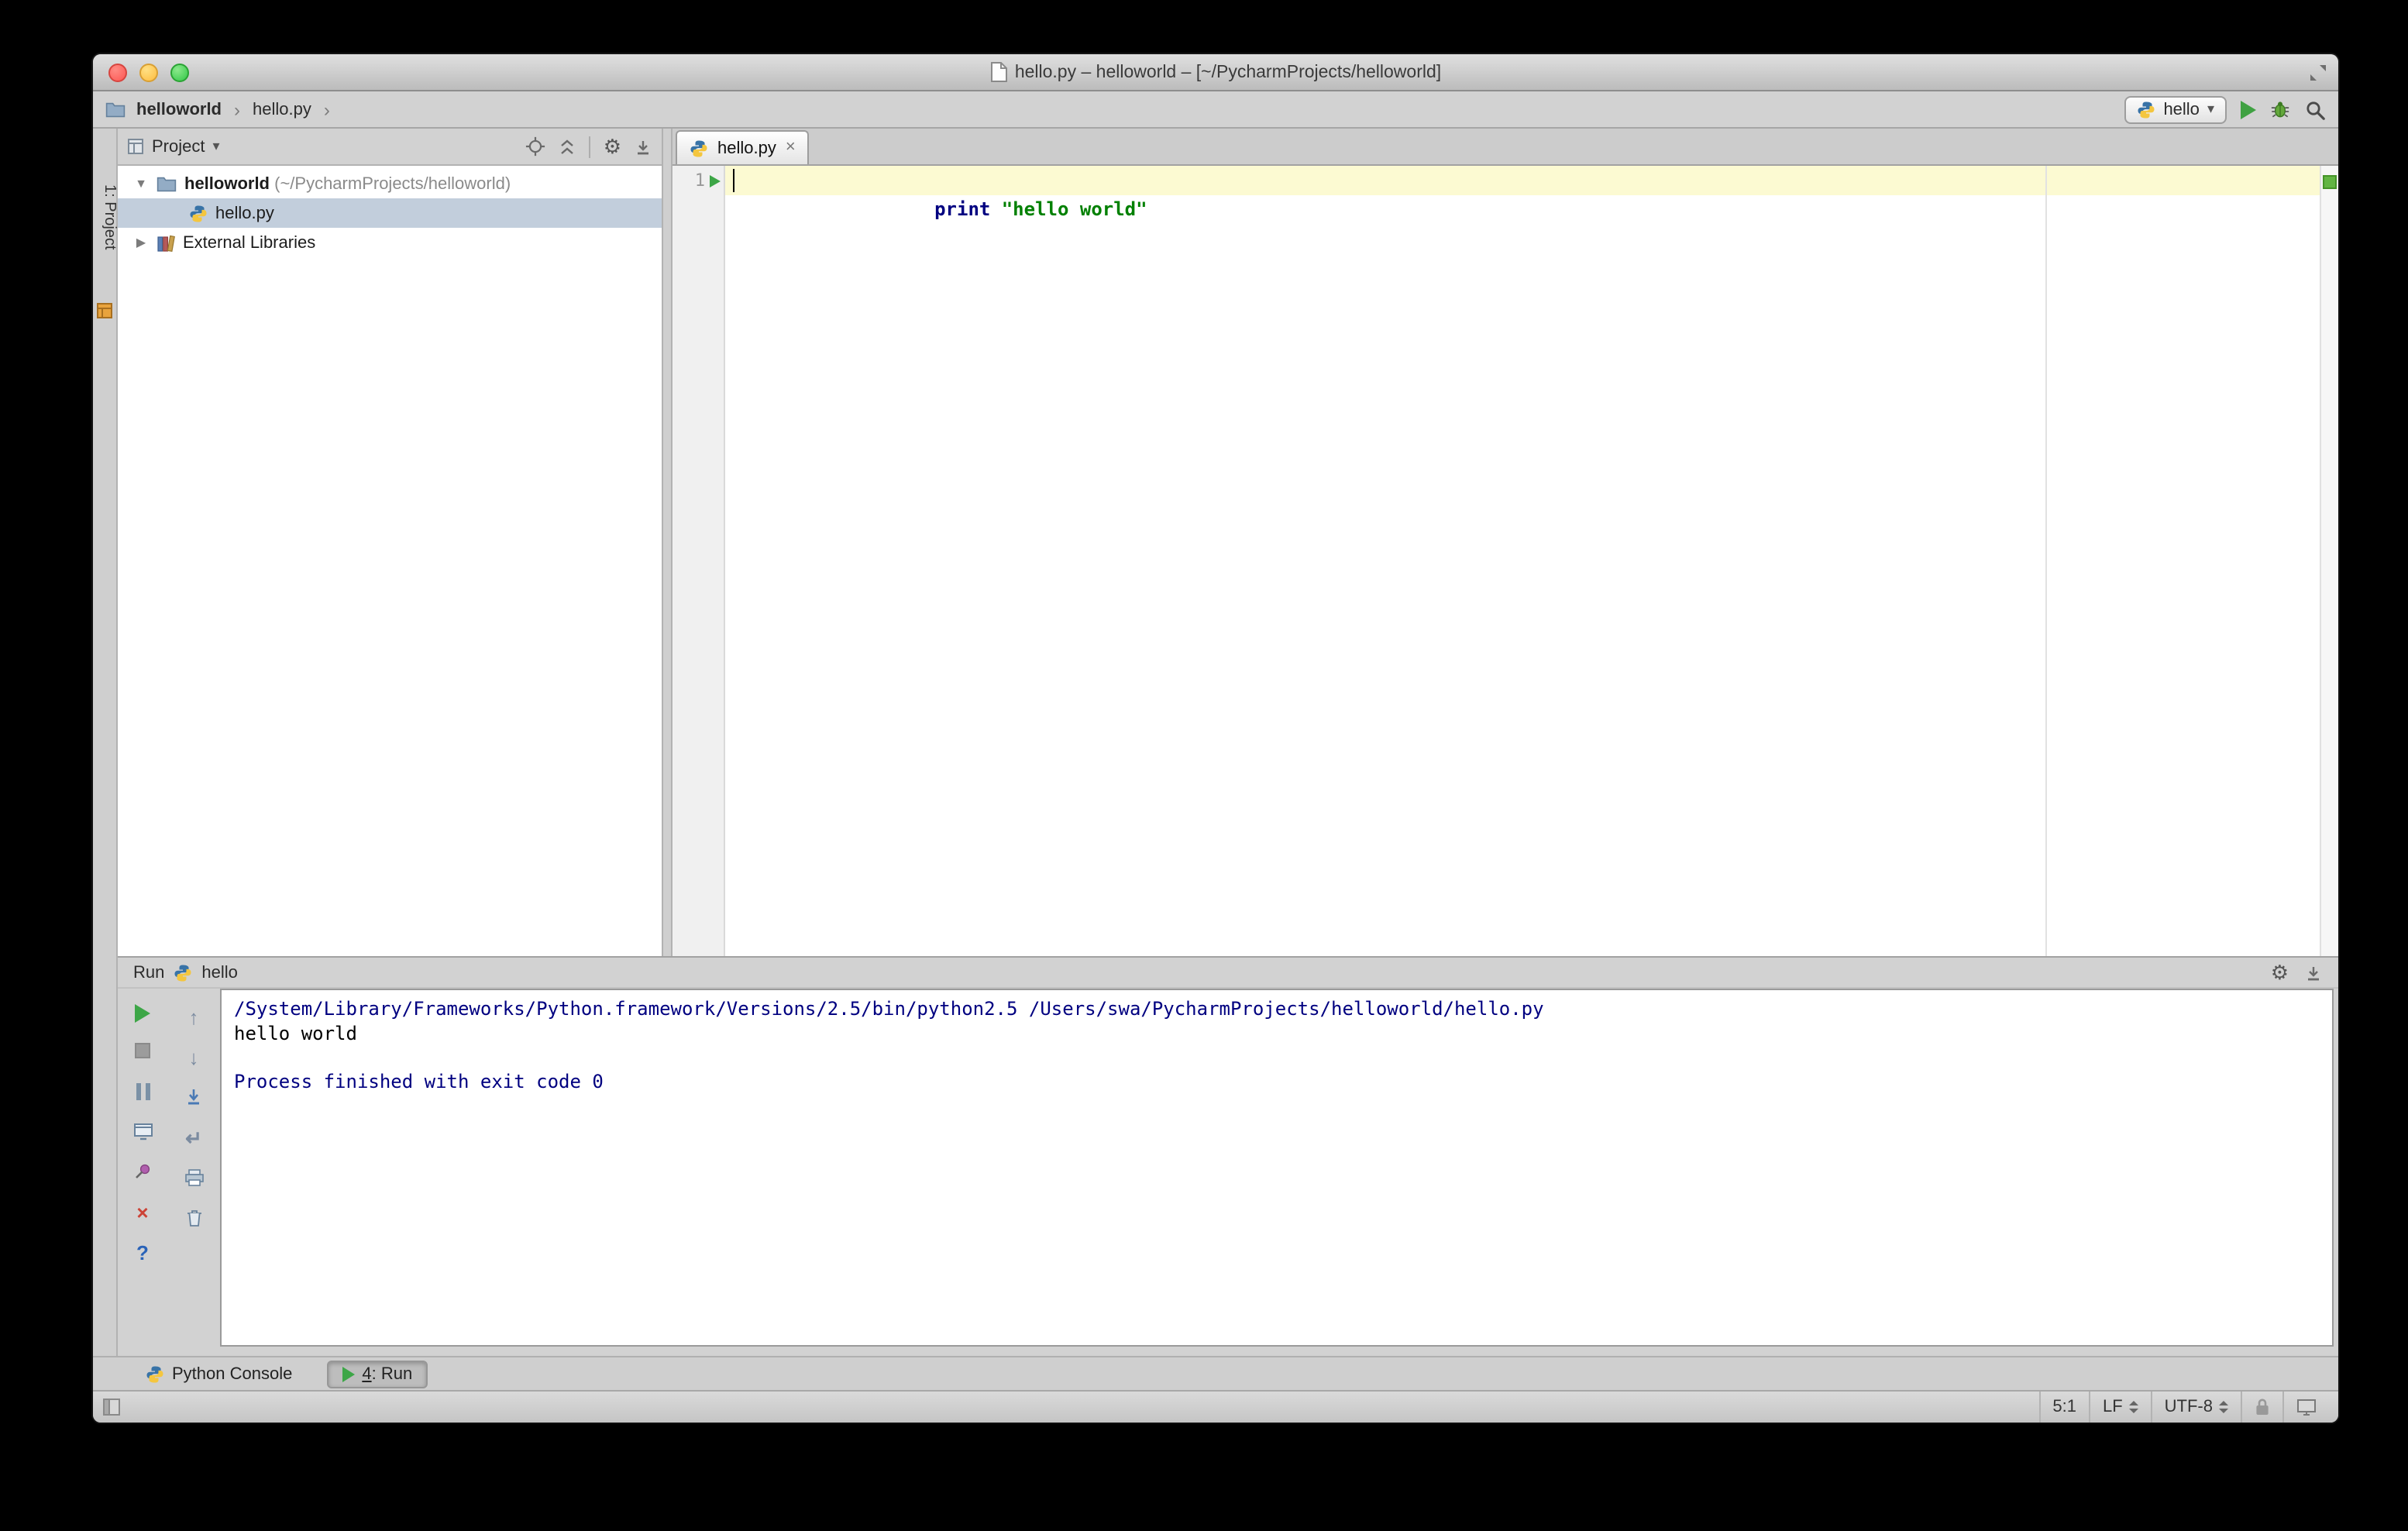  I want to click on stop-icon, so click(142, 1050).